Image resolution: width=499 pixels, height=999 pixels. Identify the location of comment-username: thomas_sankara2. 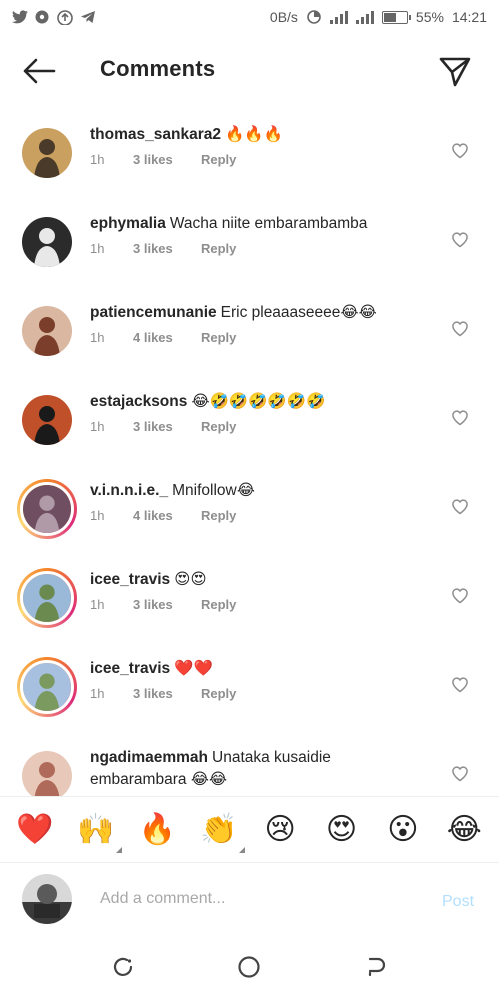
(155, 134).